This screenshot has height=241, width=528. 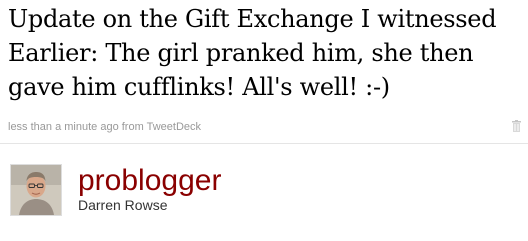 What do you see at coordinates (149, 181) in the screenshot?
I see `screen-name-link: problogger` at bounding box center [149, 181].